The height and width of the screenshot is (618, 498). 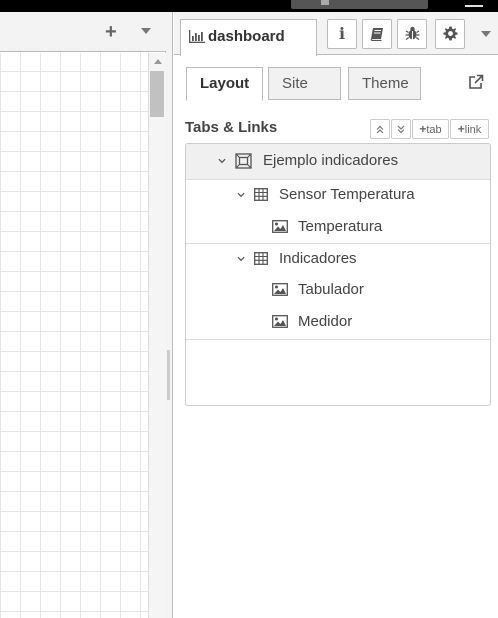 What do you see at coordinates (146, 31) in the screenshot?
I see `flow-list-dropdown-icon` at bounding box center [146, 31].